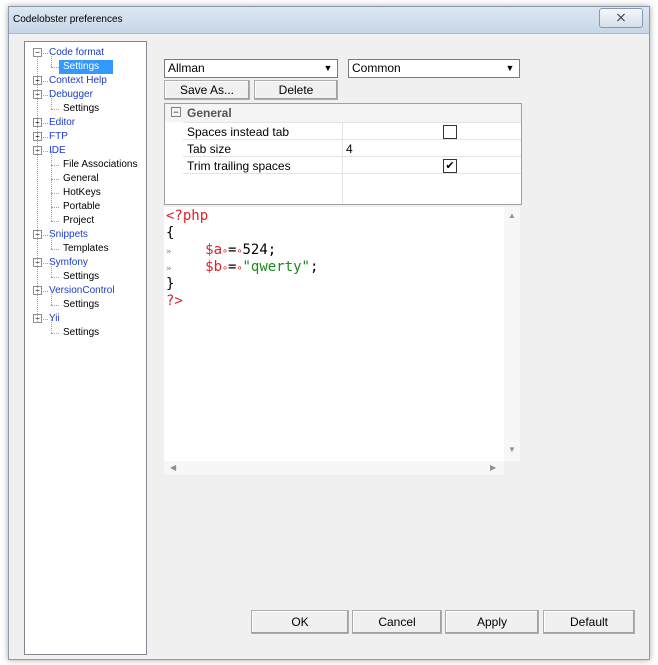  Describe the element at coordinates (342, 163) in the screenshot. I see `column-divider` at that location.